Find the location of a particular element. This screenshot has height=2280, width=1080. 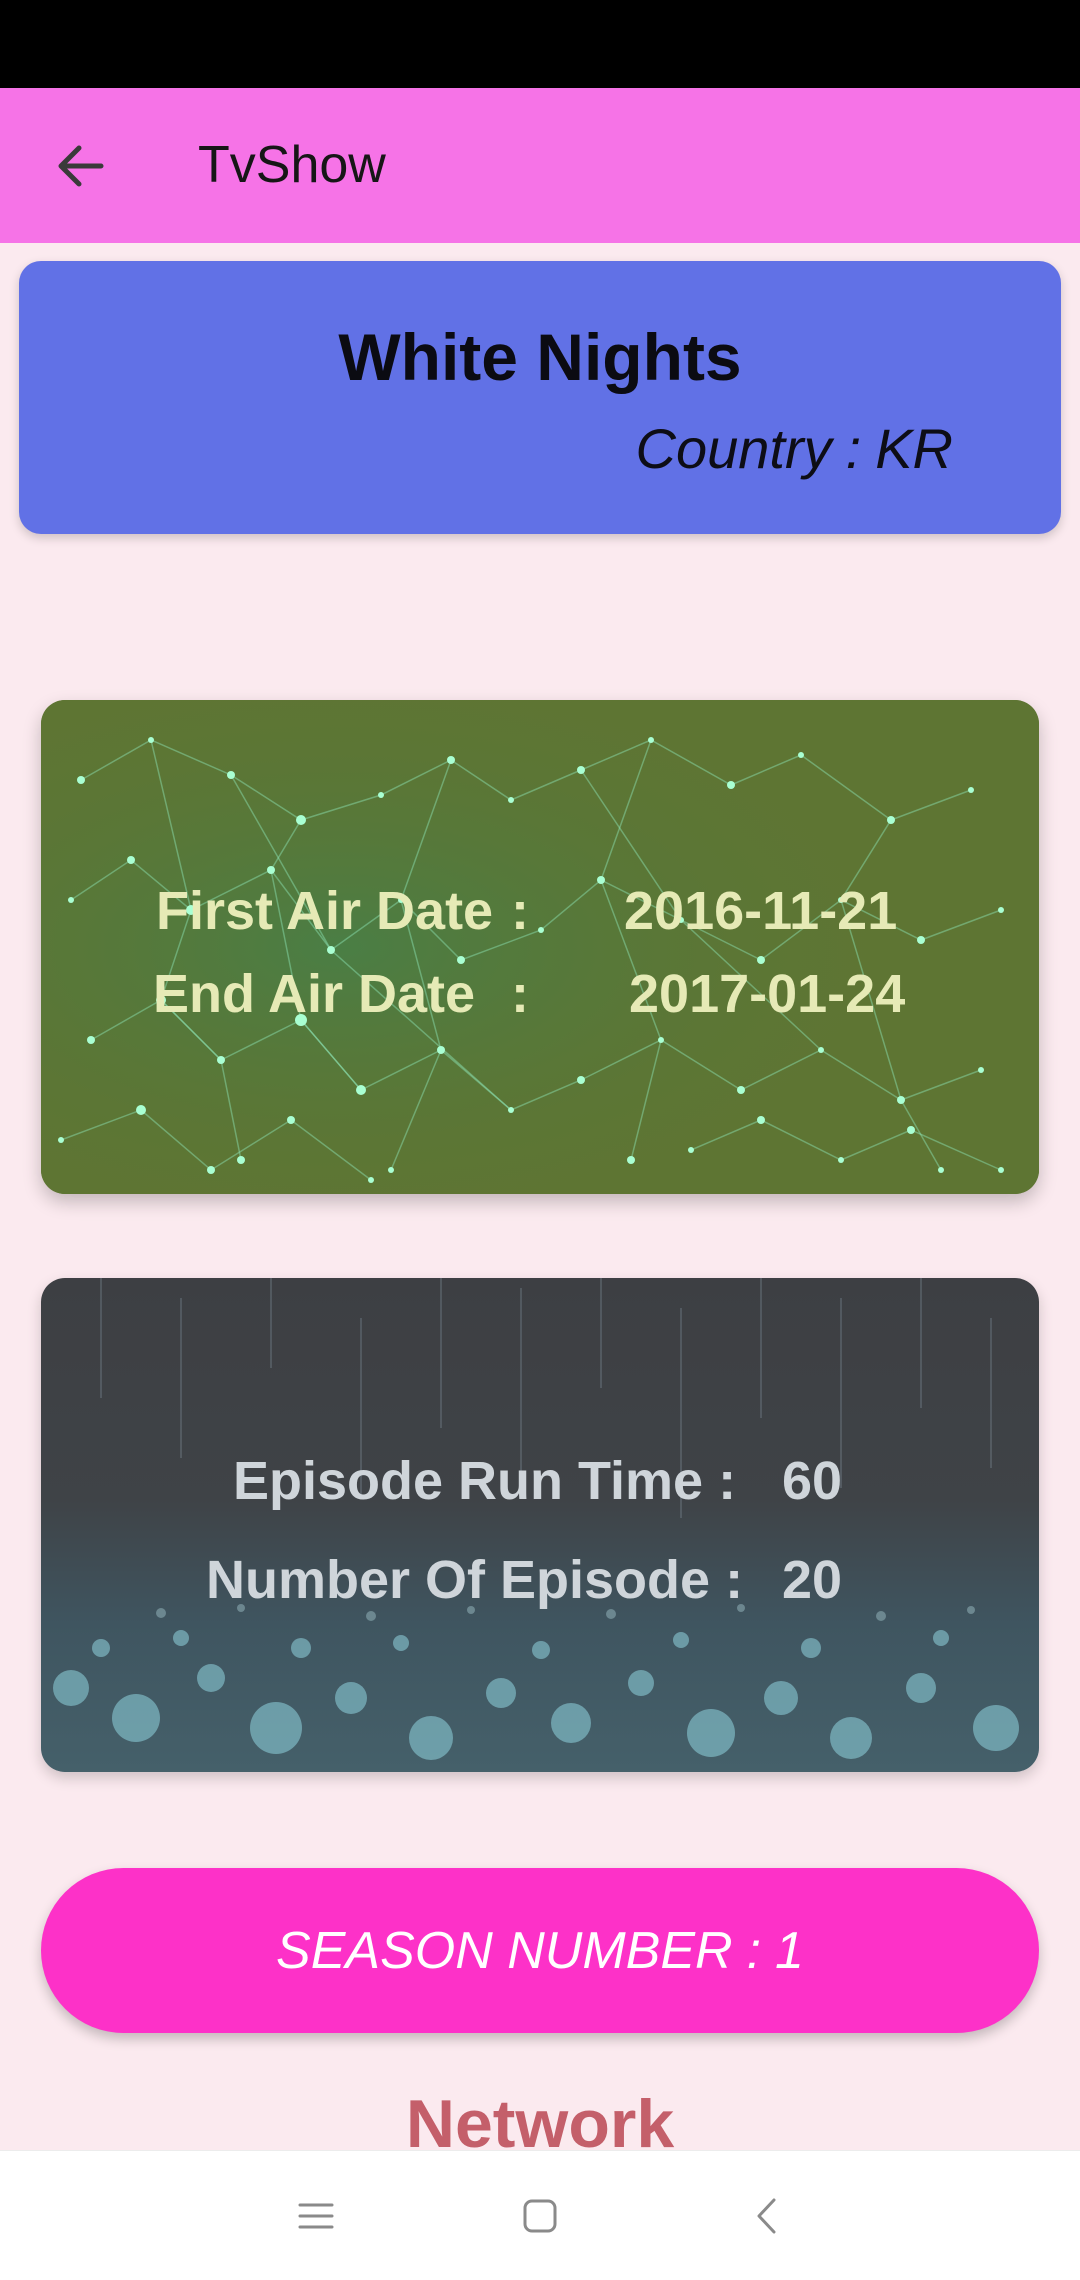

status-bar is located at coordinates (540, 44).